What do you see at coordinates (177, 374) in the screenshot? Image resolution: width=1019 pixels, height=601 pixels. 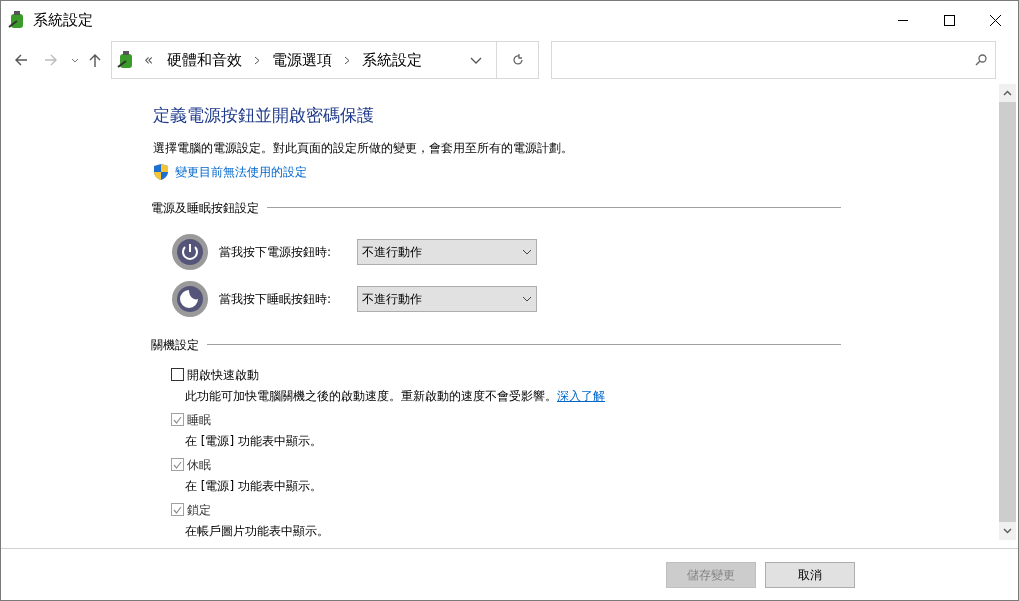 I see `checkbox` at bounding box center [177, 374].